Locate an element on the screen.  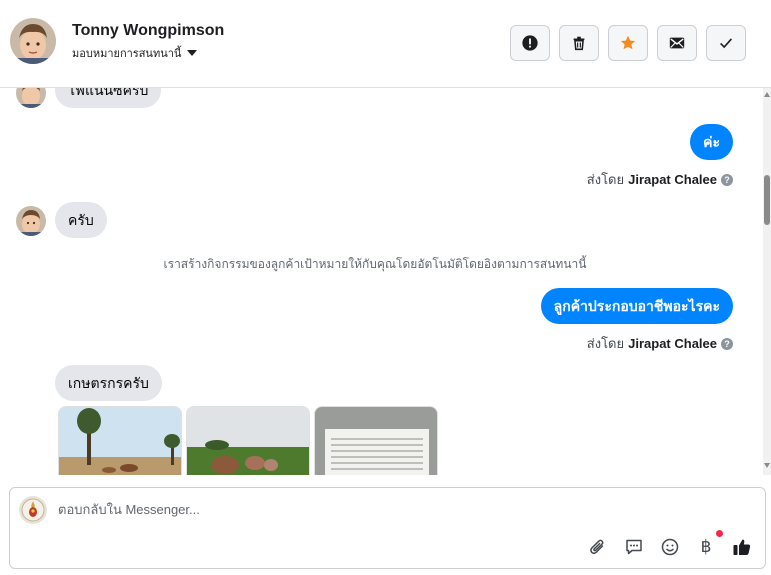
star-button is located at coordinates (628, 43).